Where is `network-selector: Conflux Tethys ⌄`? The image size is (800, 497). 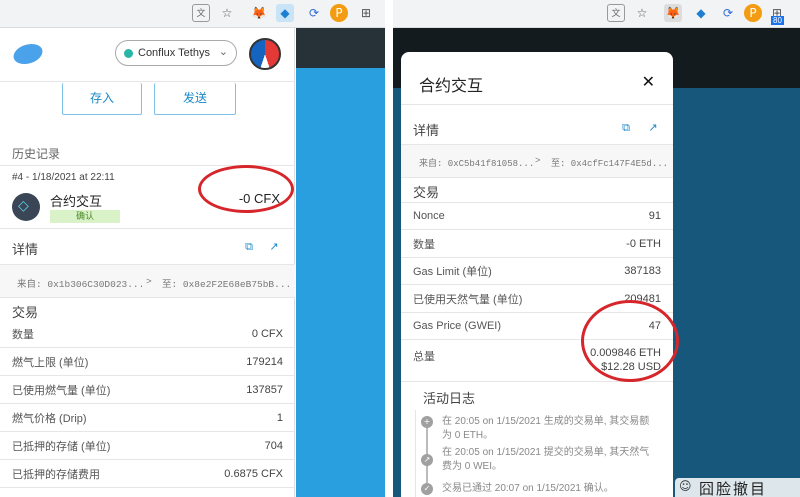 network-selector: Conflux Tethys ⌄ is located at coordinates (176, 53).